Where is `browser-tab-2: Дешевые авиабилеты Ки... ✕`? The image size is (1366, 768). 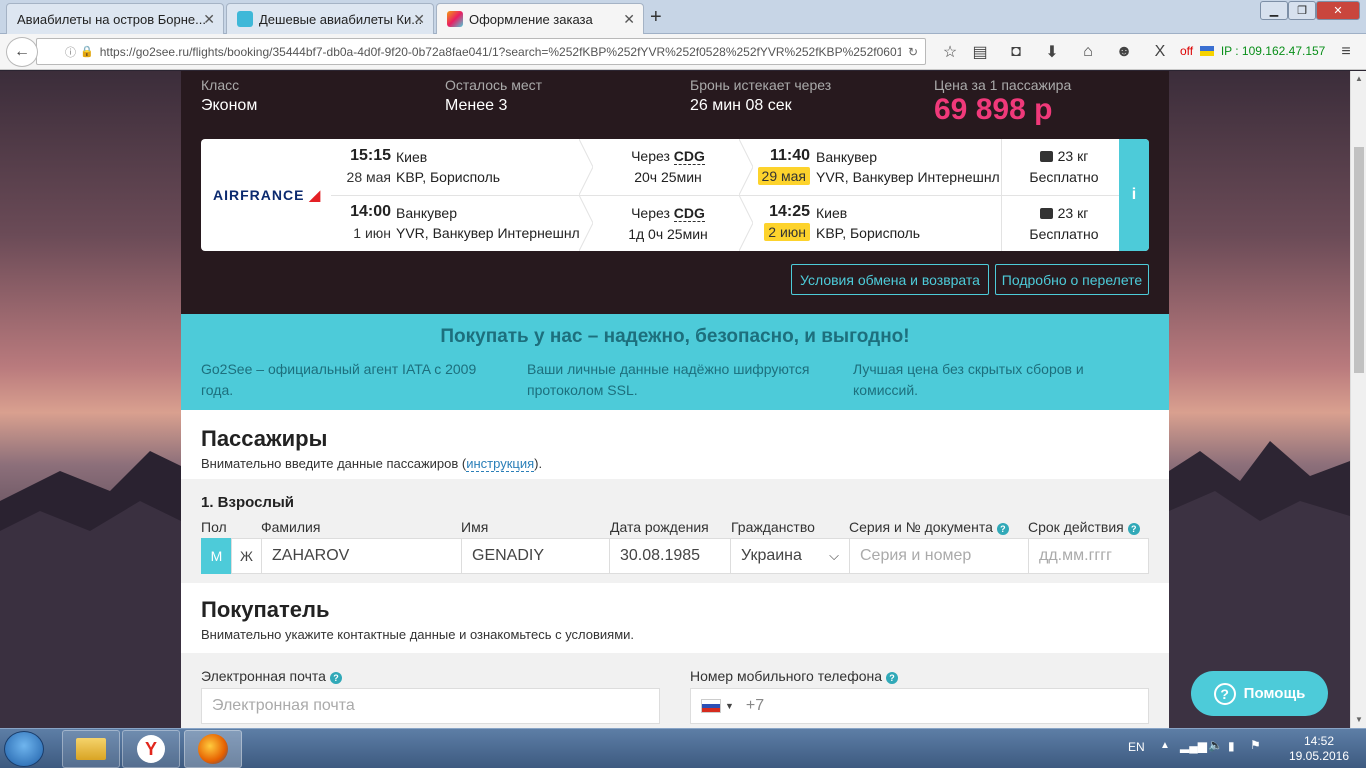
browser-tab-2: Дешевые авиабилеты Ки... ✕ is located at coordinates (330, 18).